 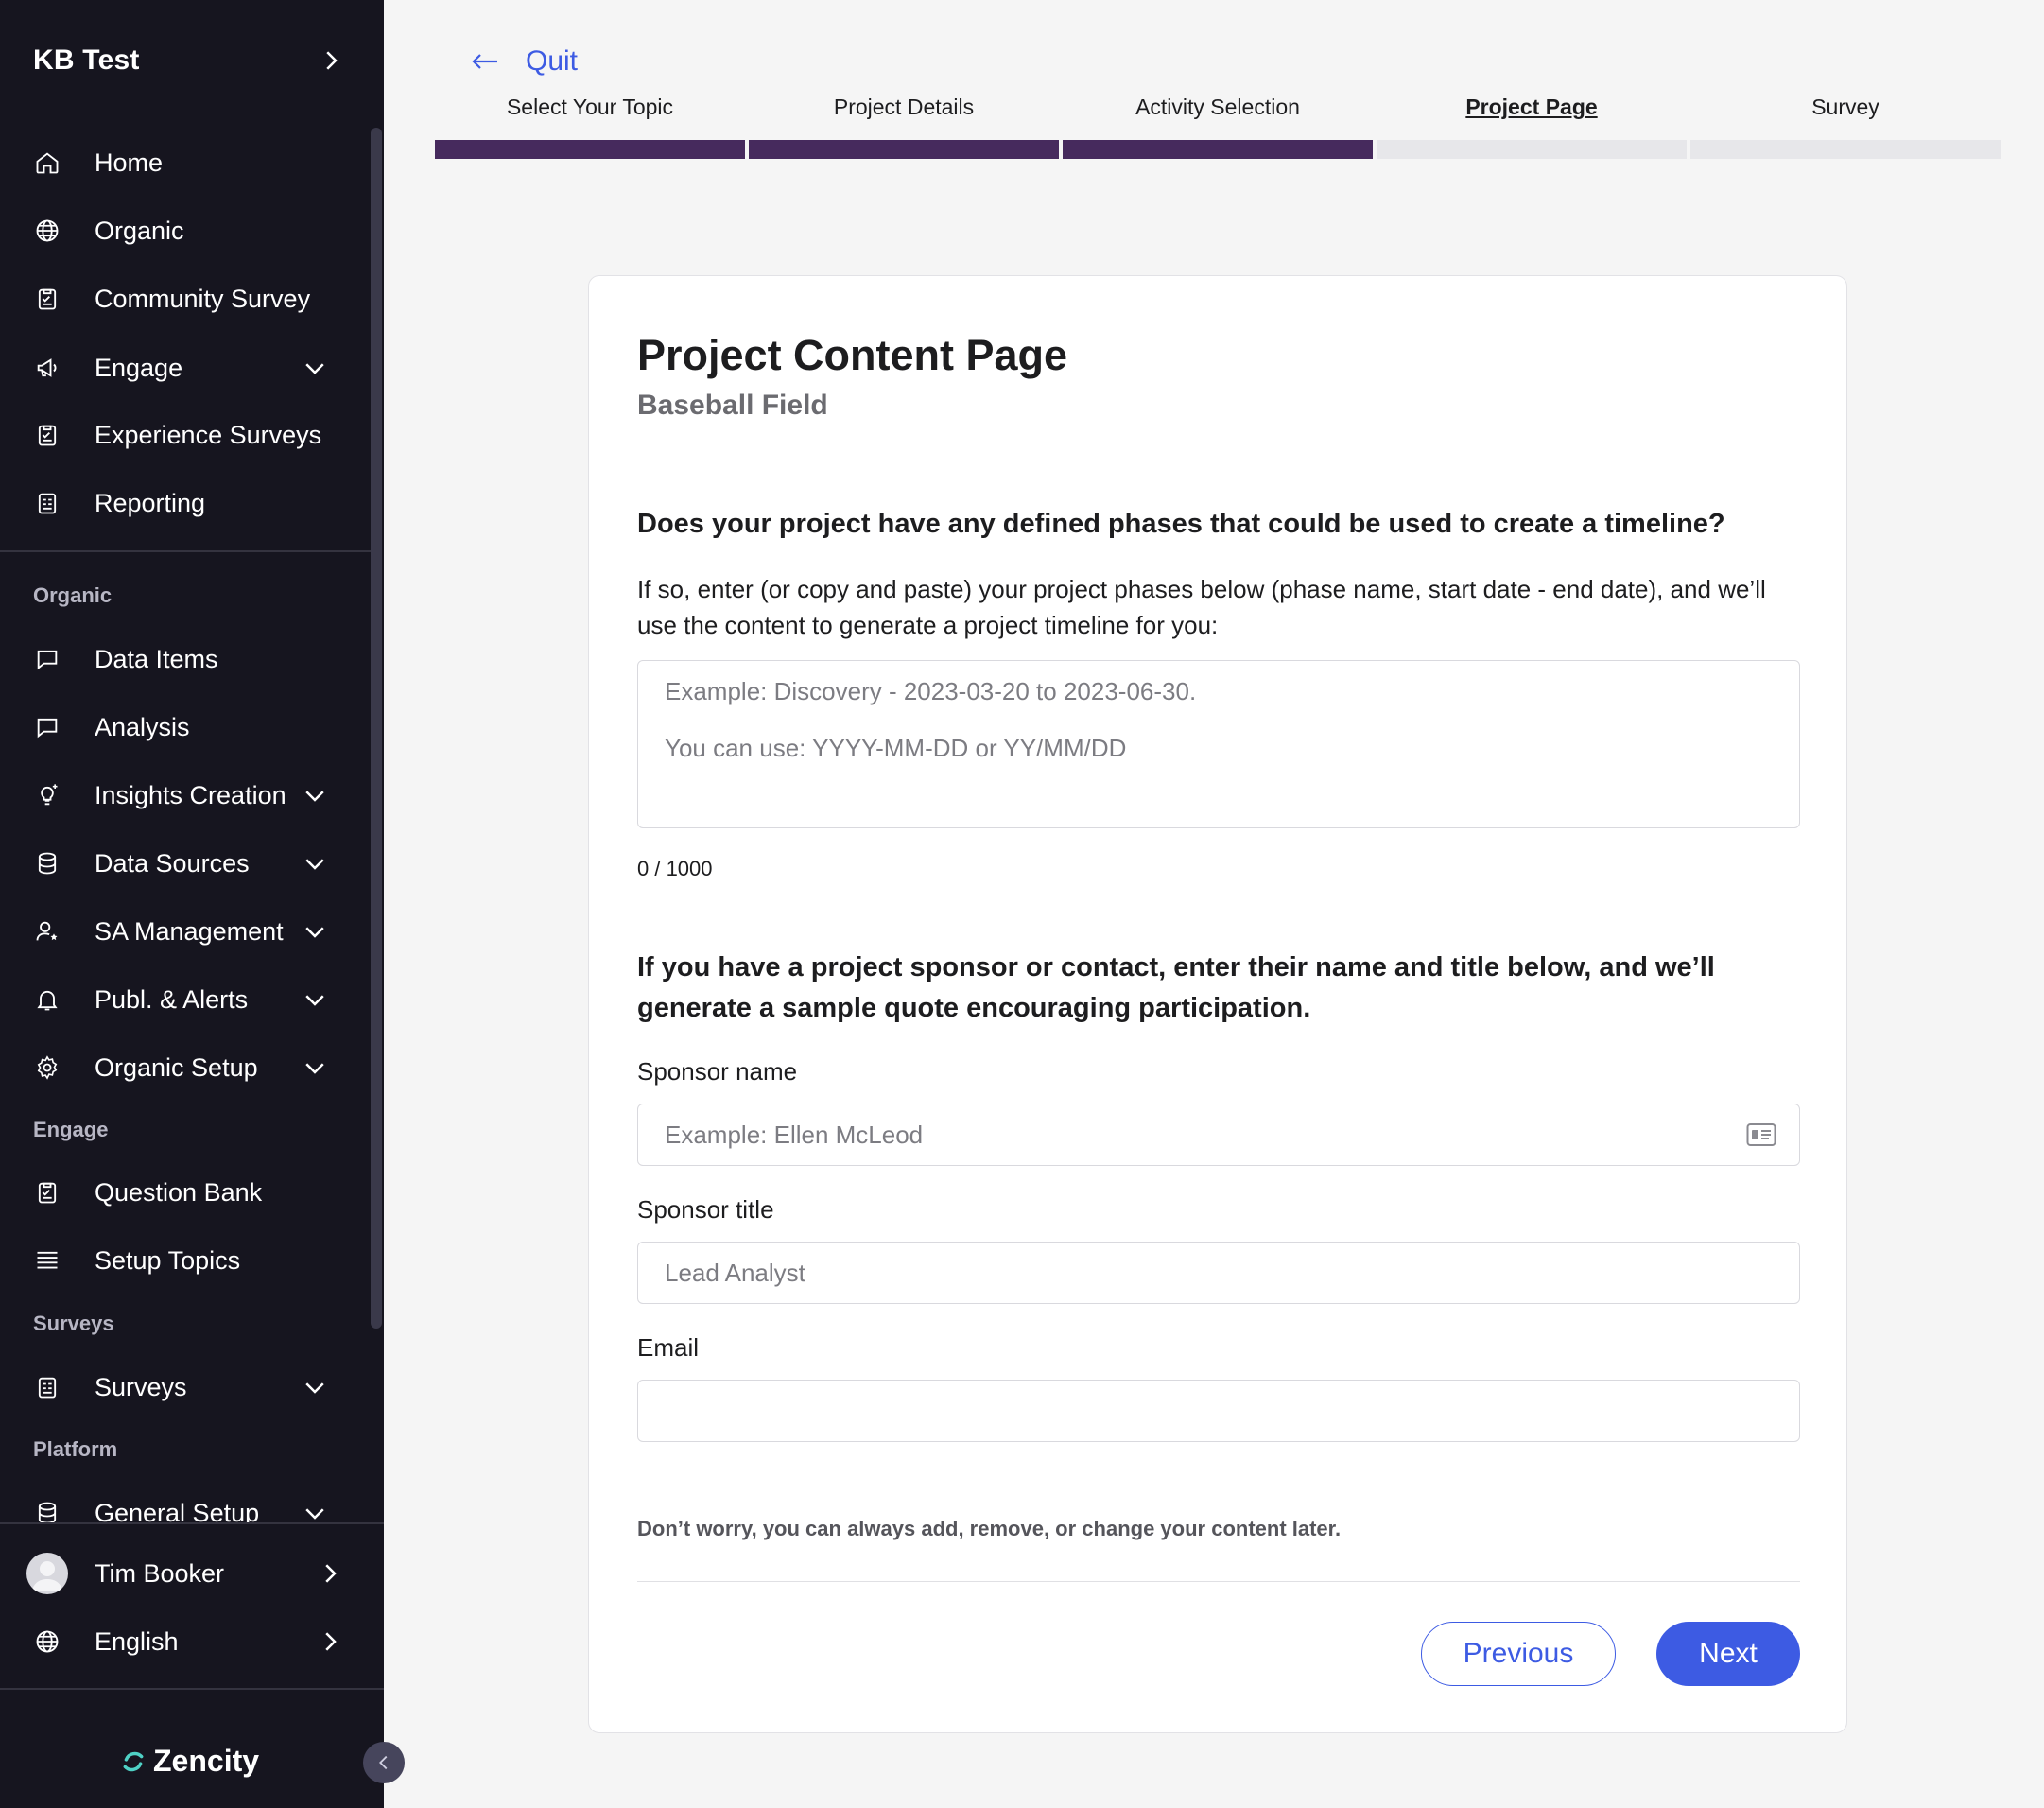 I want to click on sidebar-item-data-sources: Data Sources, so click(x=184, y=863).